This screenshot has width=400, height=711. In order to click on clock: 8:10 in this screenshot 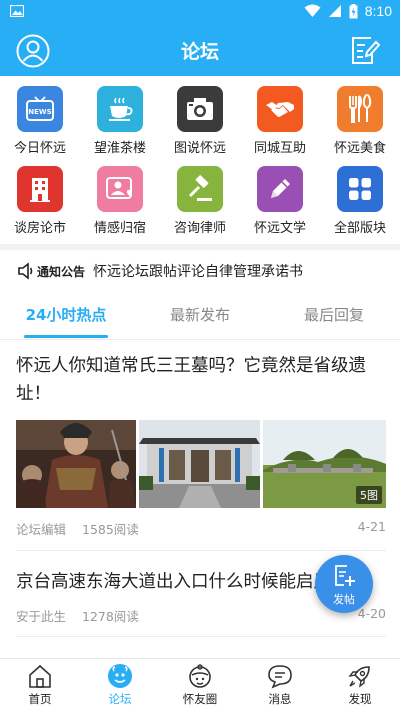, I will do `click(378, 11)`.